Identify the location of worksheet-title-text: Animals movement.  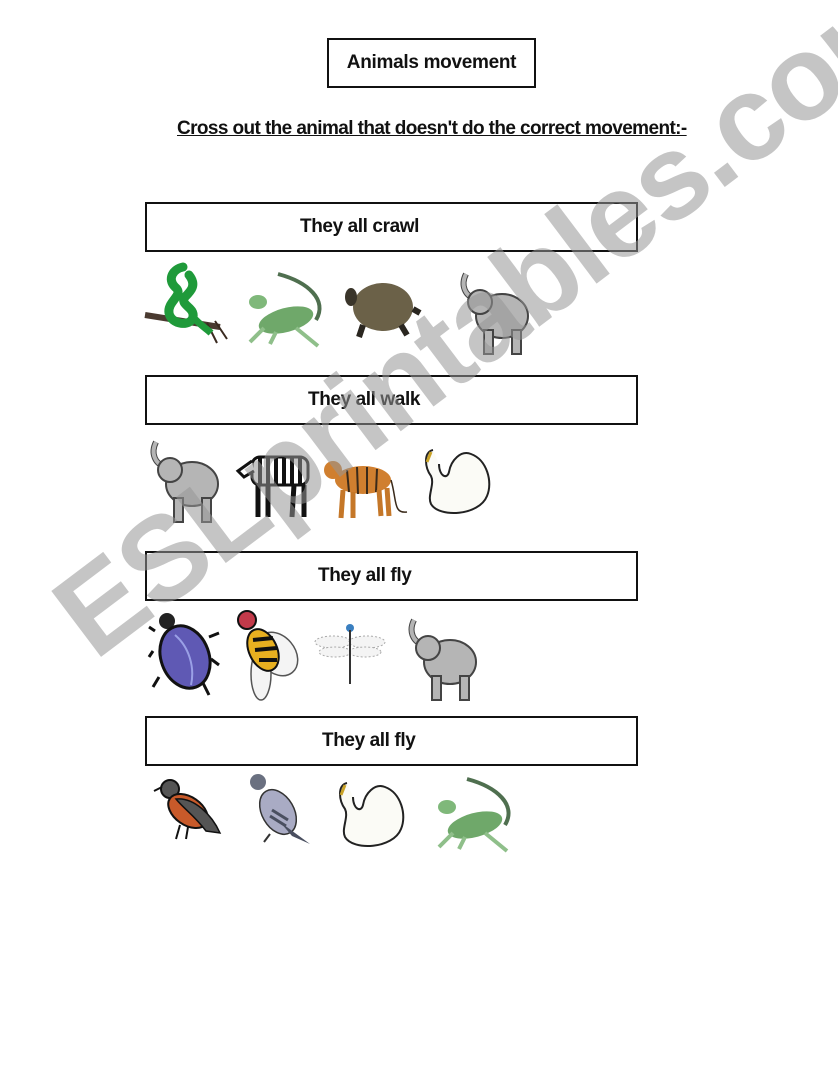
(431, 62).